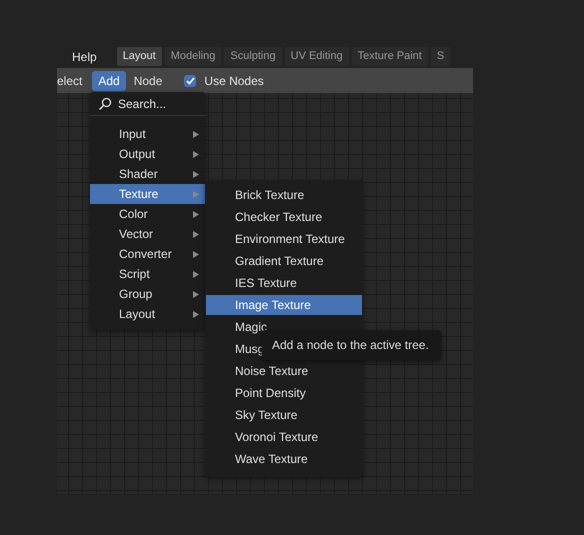  I want to click on workspace-tab: Layout, so click(139, 56).